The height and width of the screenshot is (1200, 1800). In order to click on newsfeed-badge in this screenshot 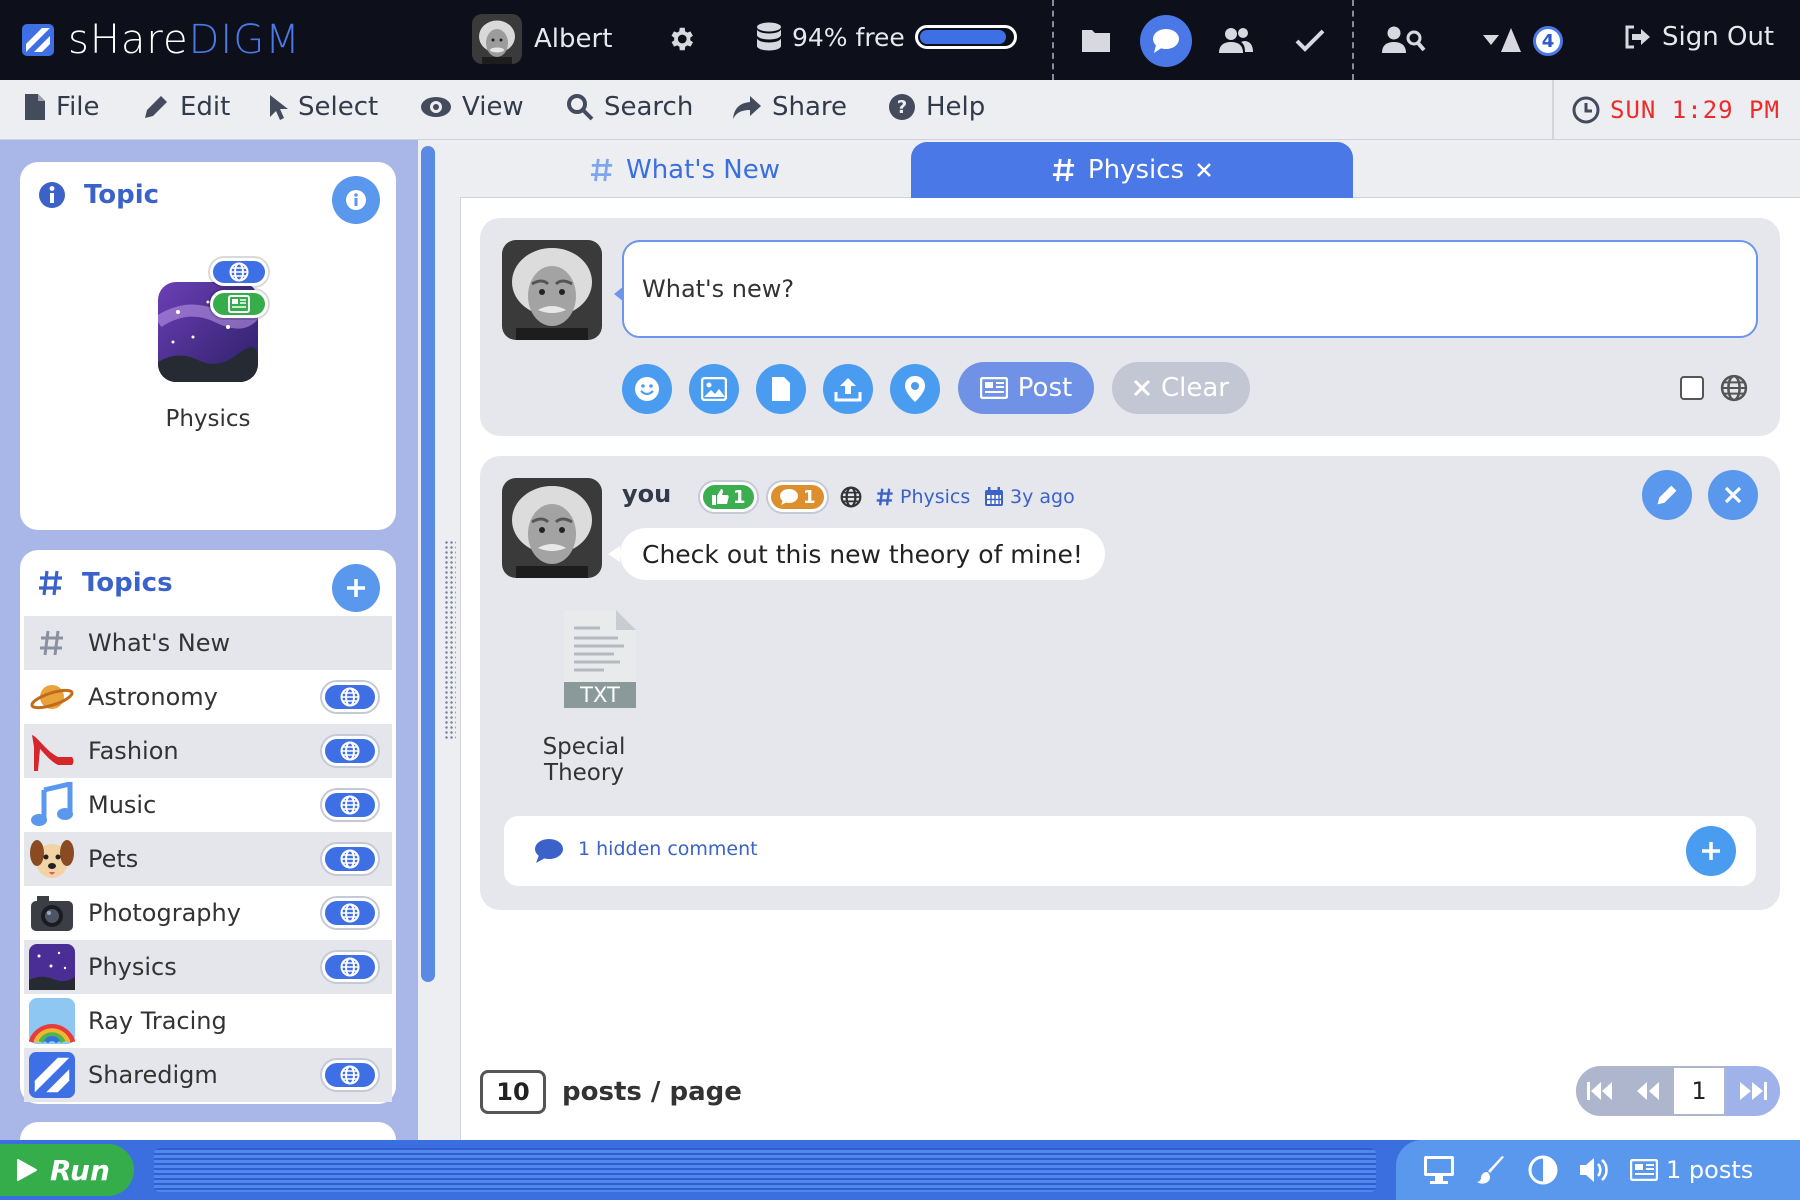, I will do `click(239, 304)`.